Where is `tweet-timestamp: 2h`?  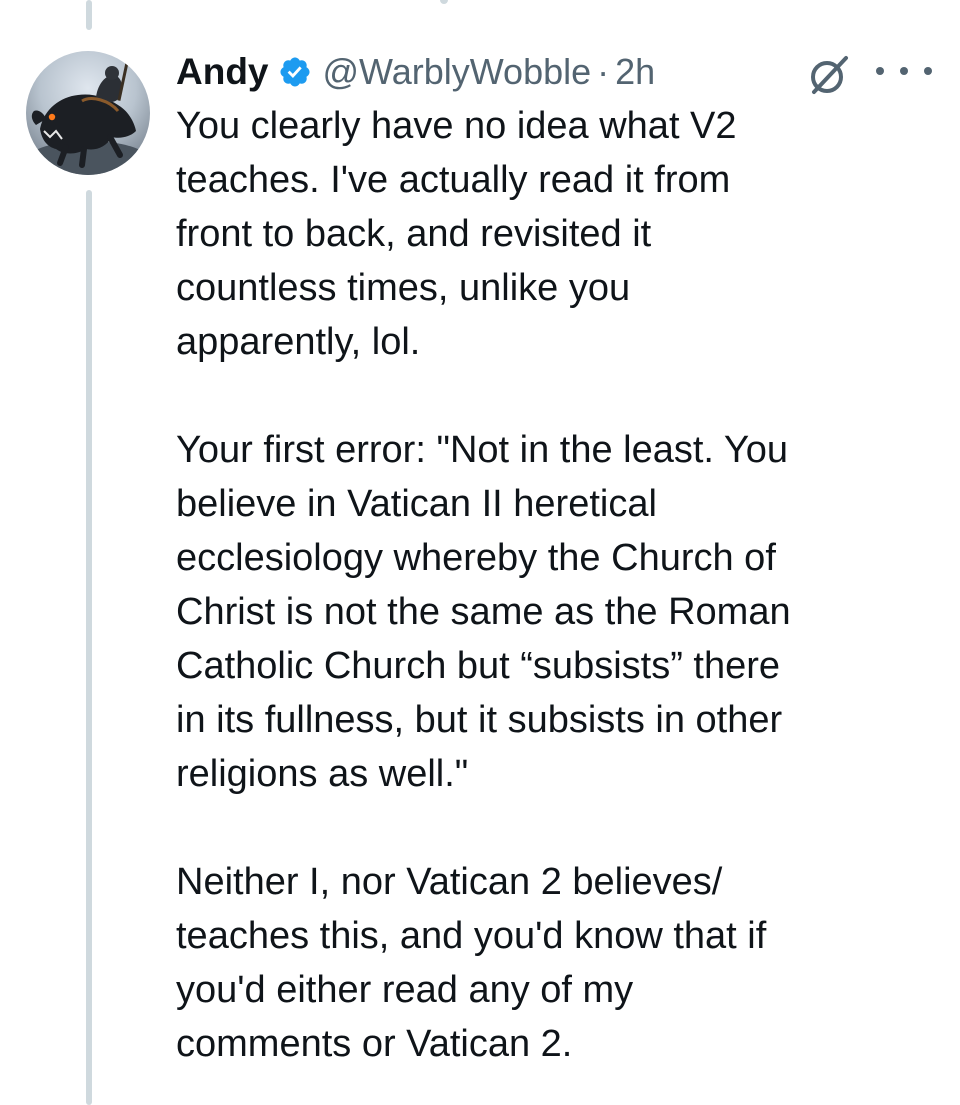 tweet-timestamp: 2h is located at coordinates (635, 72).